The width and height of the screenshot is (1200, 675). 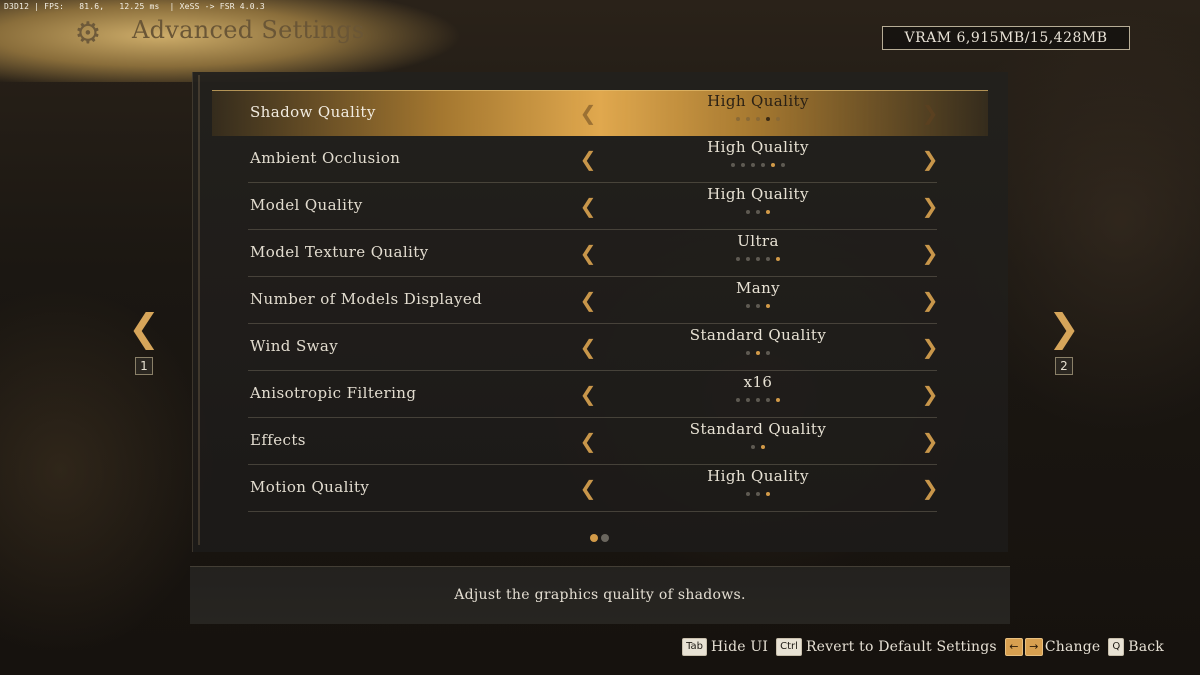 I want to click on setting-row: Effects ❮ Standard Quality ❯, so click(x=594, y=442).